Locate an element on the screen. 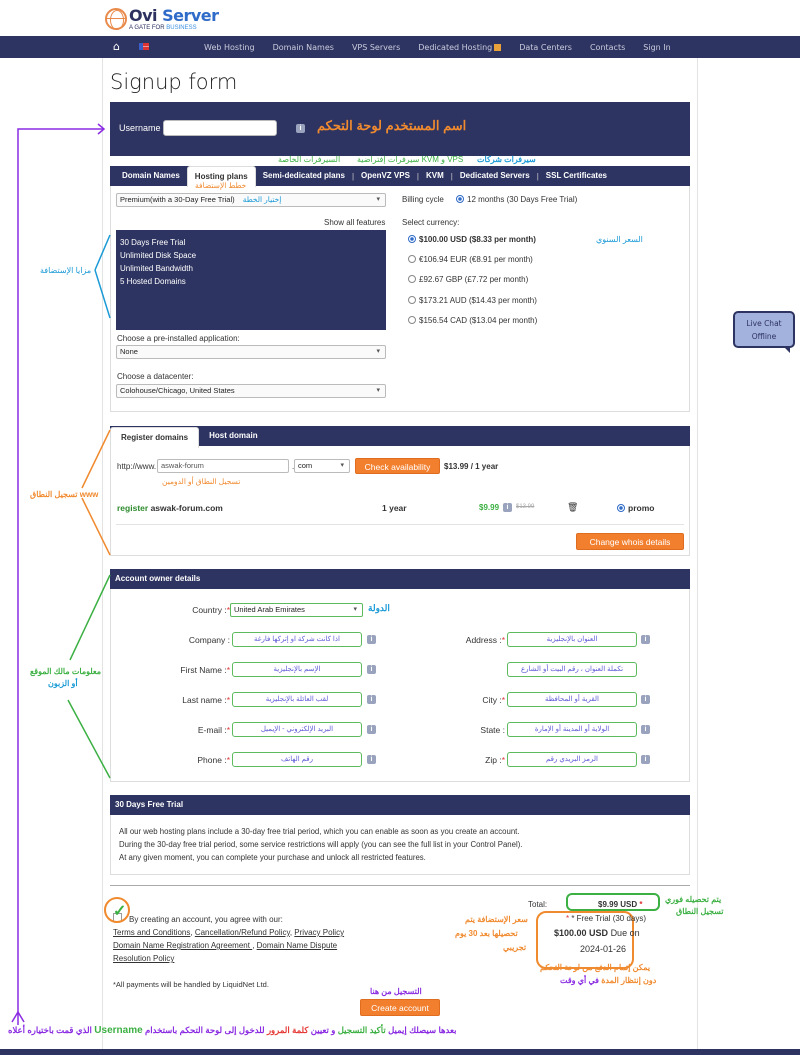 The height and width of the screenshot is (1055, 800). trash-icon: 🗑 is located at coordinates (572, 507).